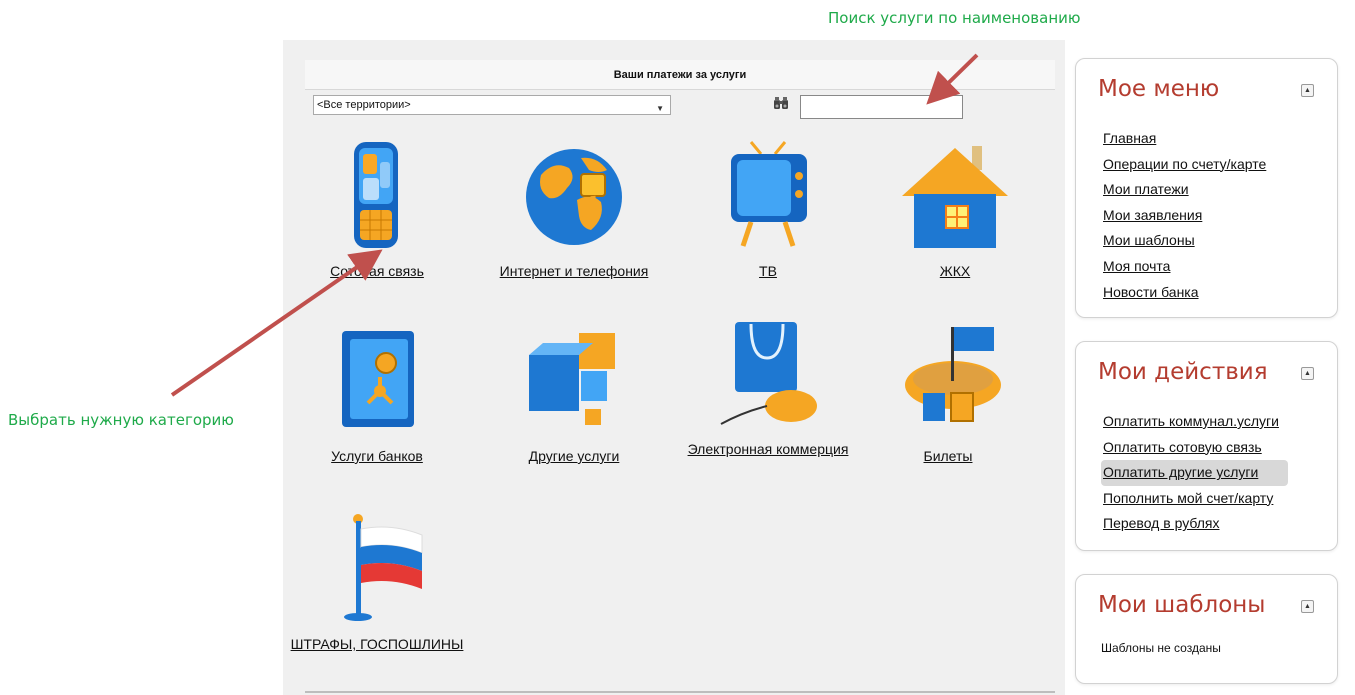 The height and width of the screenshot is (695, 1355). What do you see at coordinates (1159, 89) in the screenshot?
I see `my-menu-title: Мое меню` at bounding box center [1159, 89].